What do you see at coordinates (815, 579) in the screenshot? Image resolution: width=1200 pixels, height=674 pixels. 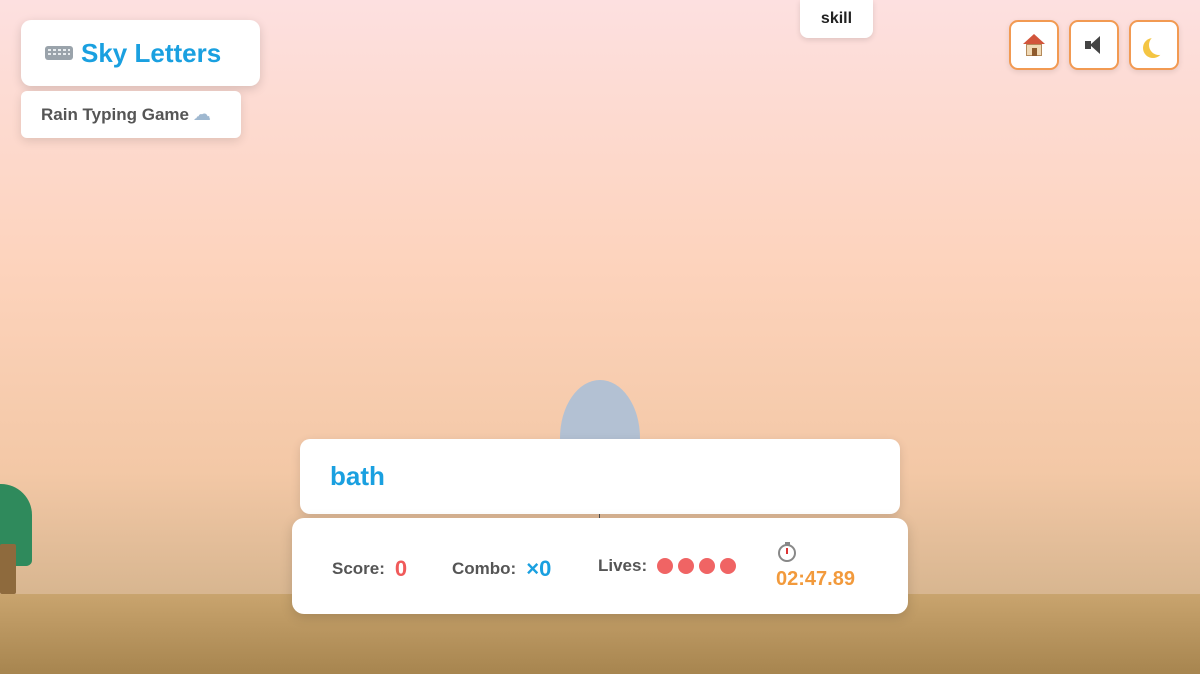 I see `timer-value: 02:47.89` at bounding box center [815, 579].